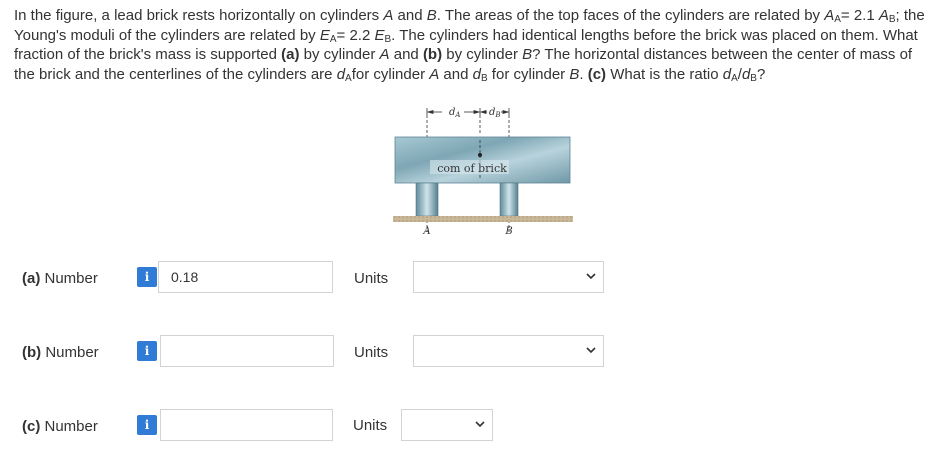  Describe the element at coordinates (371, 278) in the screenshot. I see `units-a-label: Units` at that location.